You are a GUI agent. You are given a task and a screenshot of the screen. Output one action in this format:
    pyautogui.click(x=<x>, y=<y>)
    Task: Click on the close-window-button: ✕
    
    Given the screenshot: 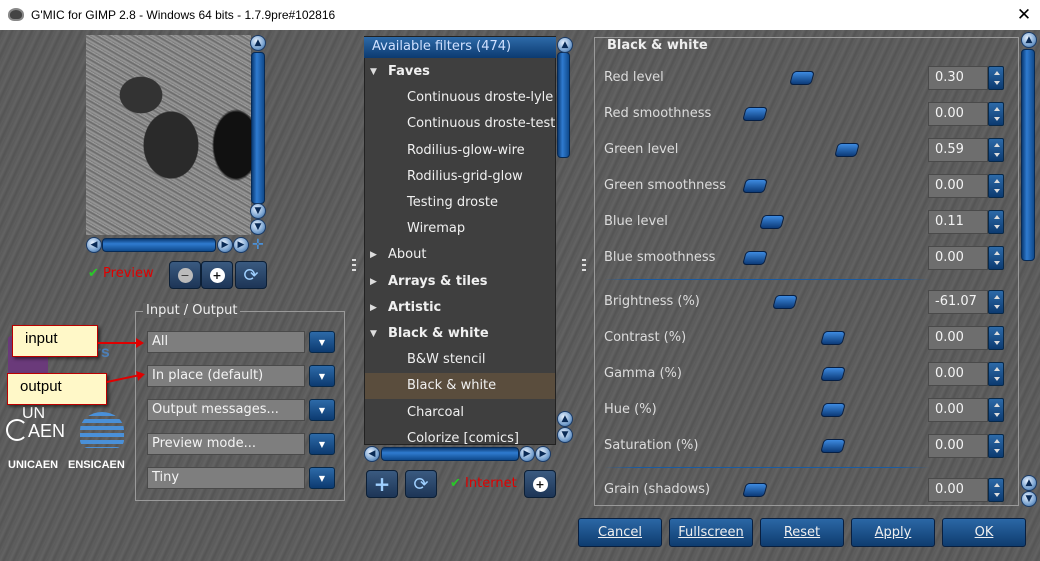 What is the action you would take?
    pyautogui.click(x=1024, y=15)
    